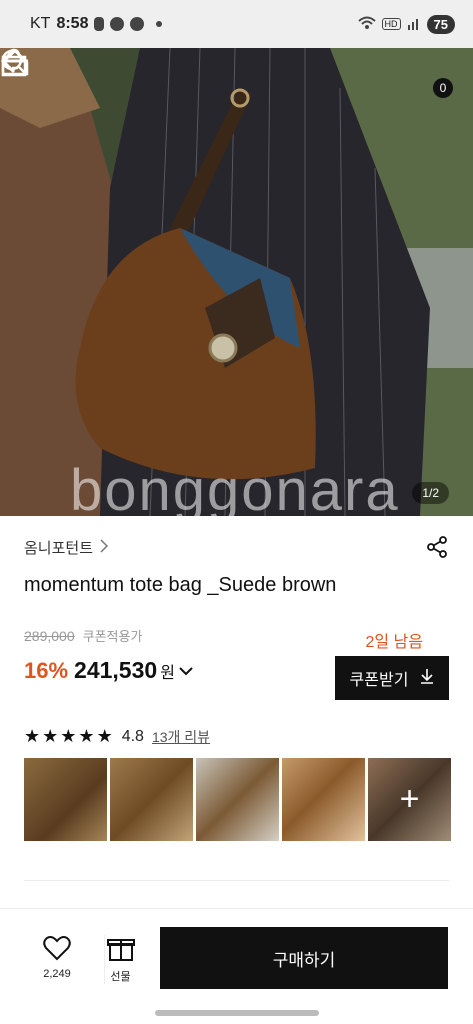 This screenshot has height=1024, width=473. I want to click on home-indicator, so click(237, 1013).